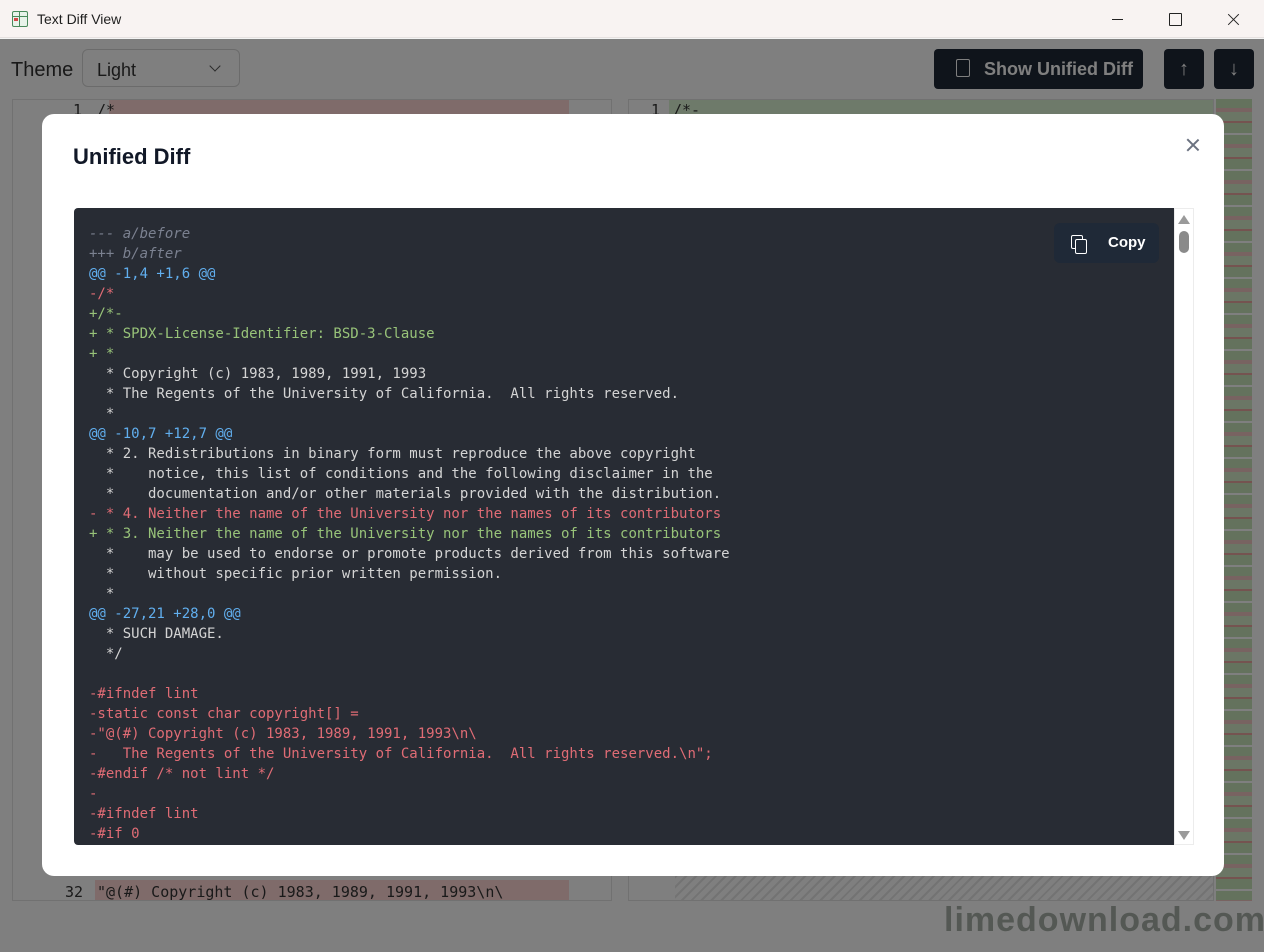 The image size is (1264, 952). I want to click on diff-line-meta: +++ b/after, so click(135, 254).